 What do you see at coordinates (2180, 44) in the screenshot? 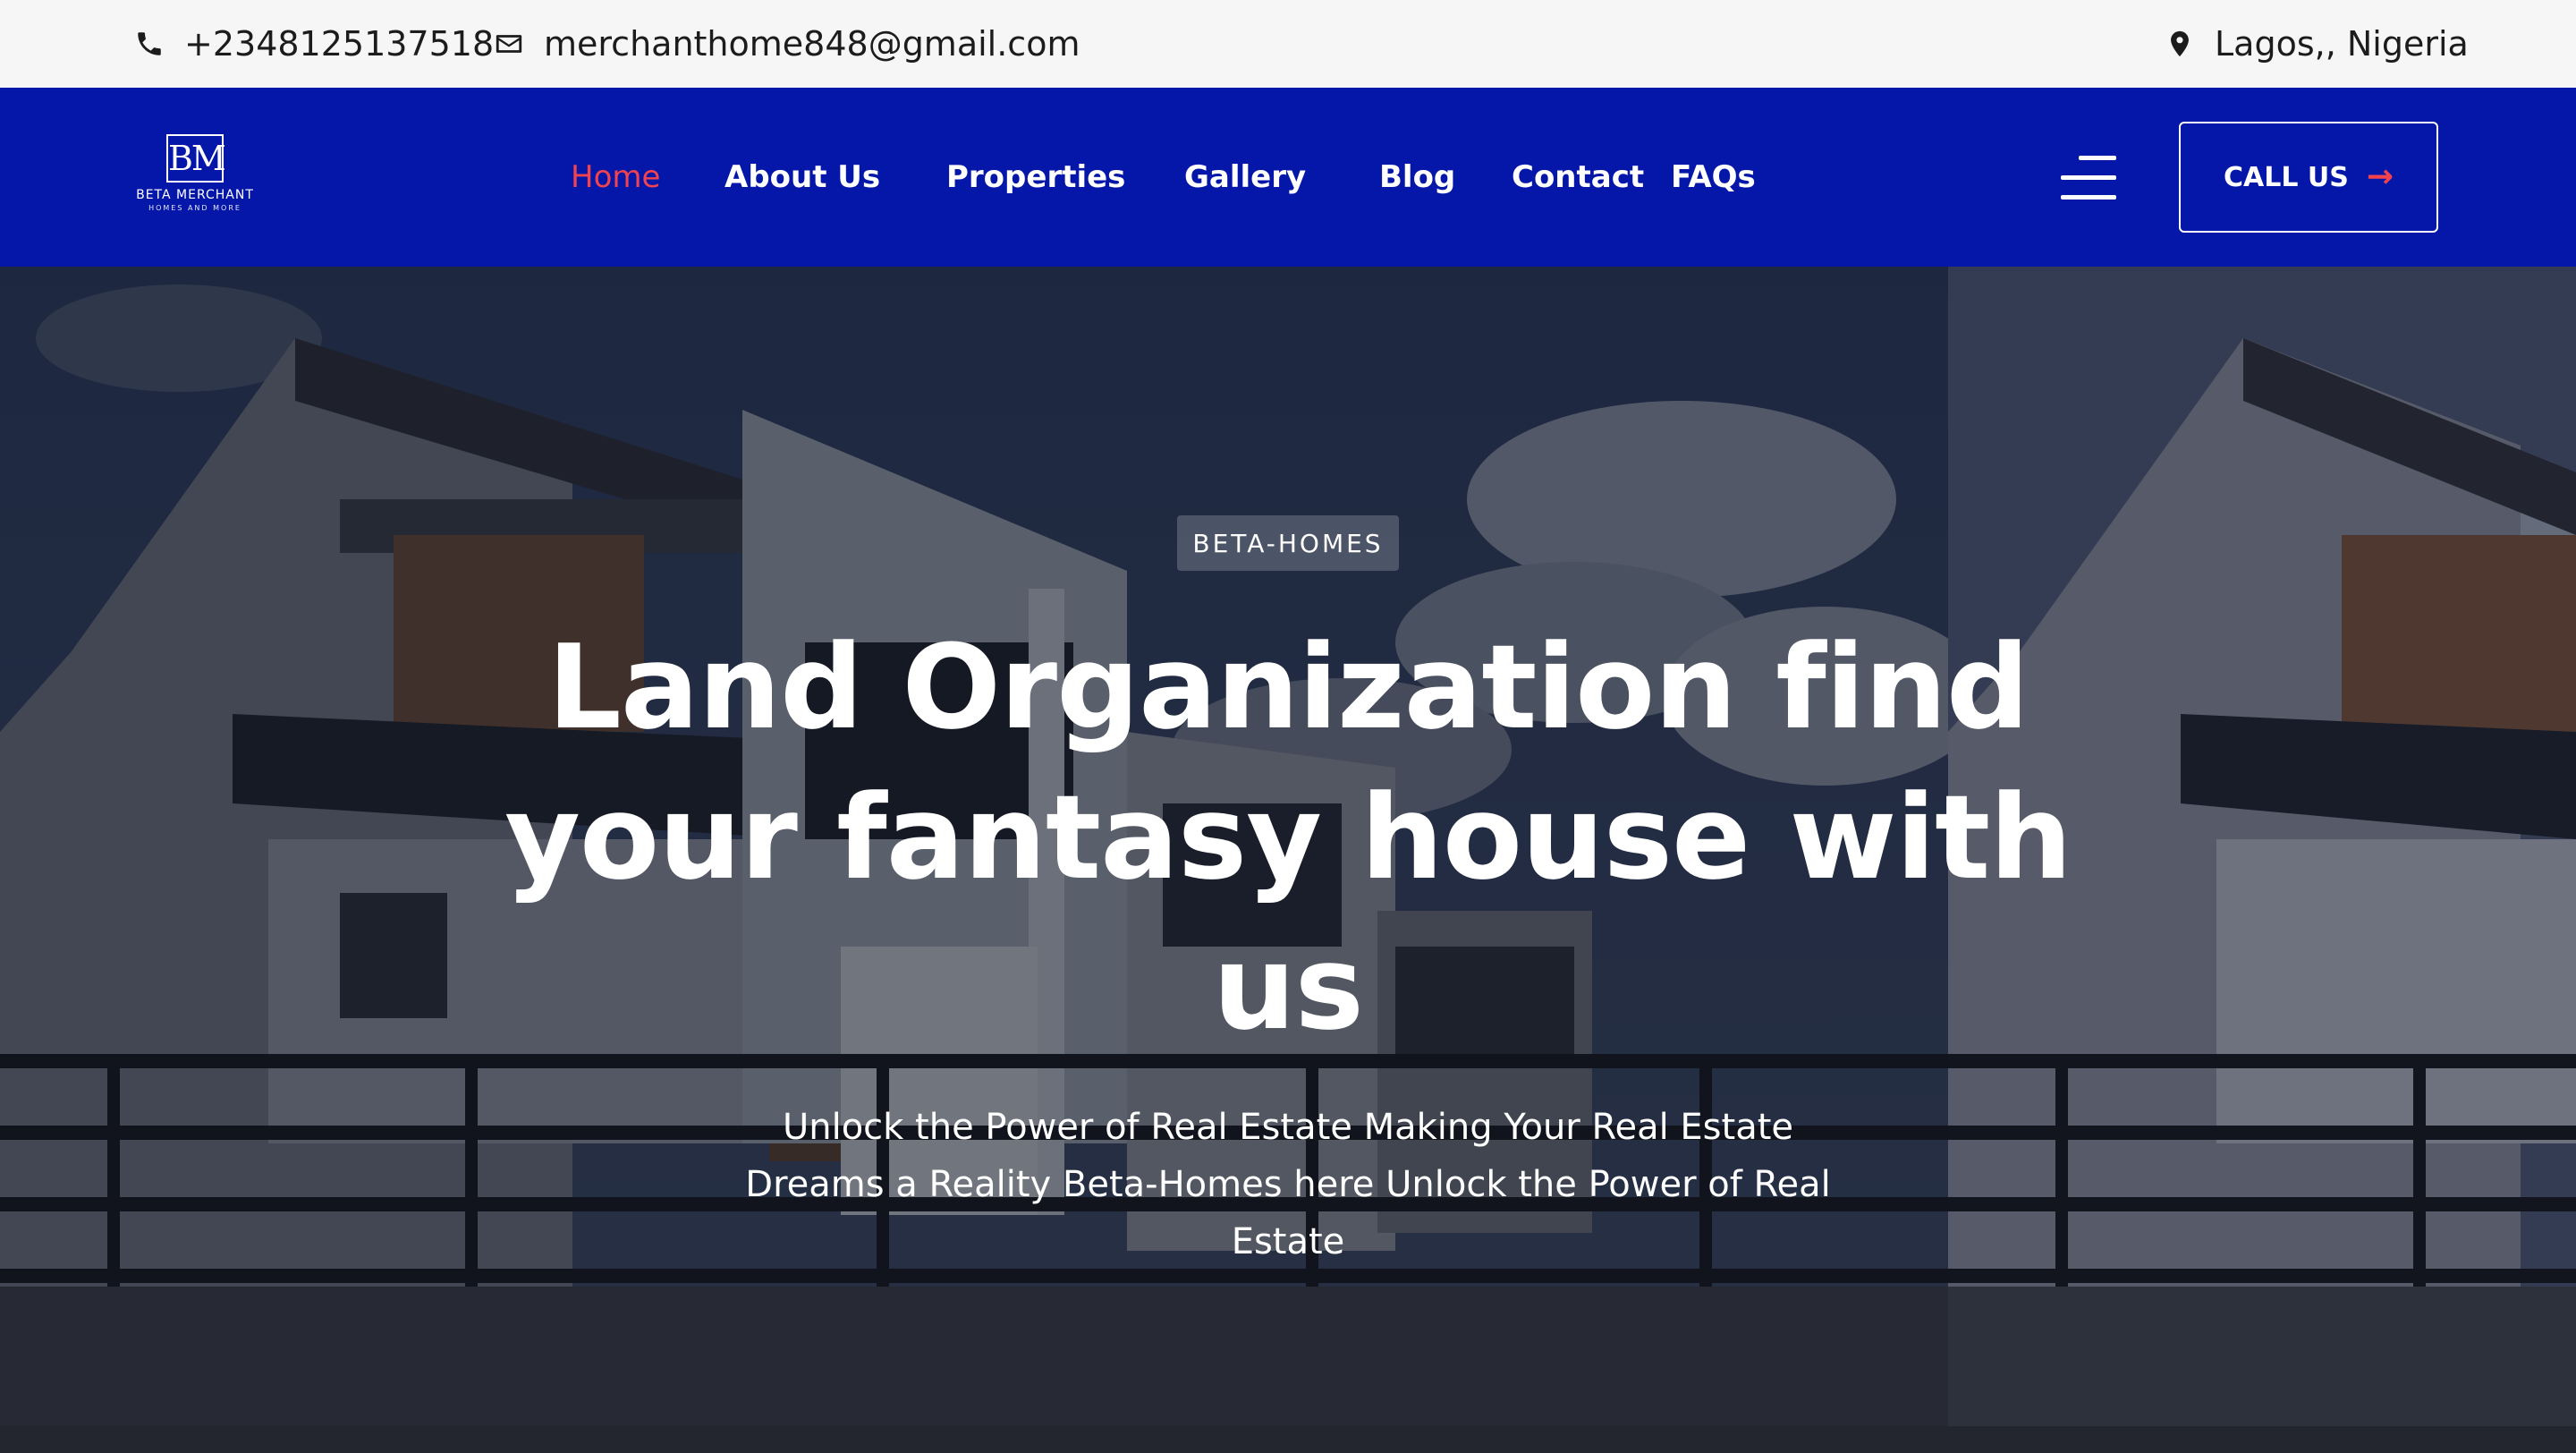
I see `map-pin-icon` at bounding box center [2180, 44].